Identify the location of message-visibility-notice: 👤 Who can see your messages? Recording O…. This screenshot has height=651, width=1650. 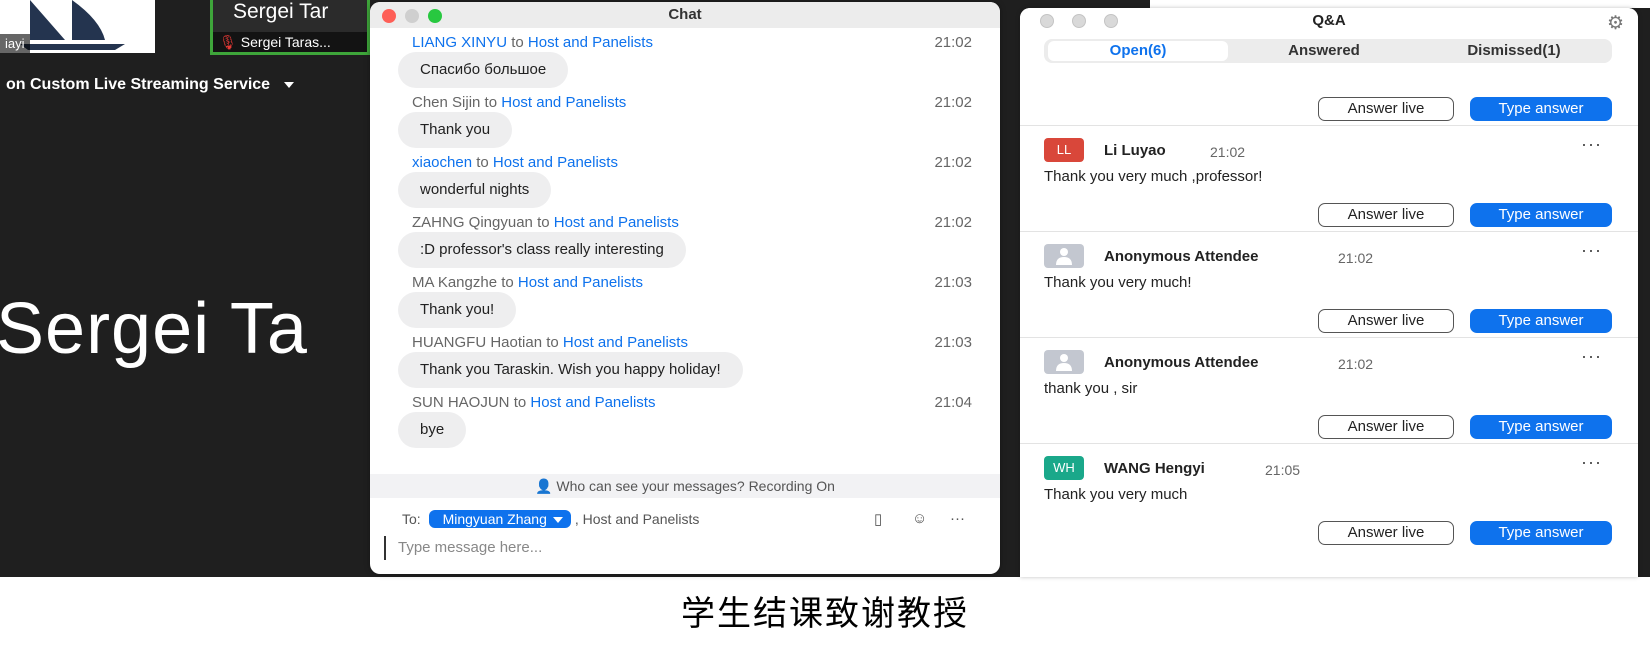
(685, 486).